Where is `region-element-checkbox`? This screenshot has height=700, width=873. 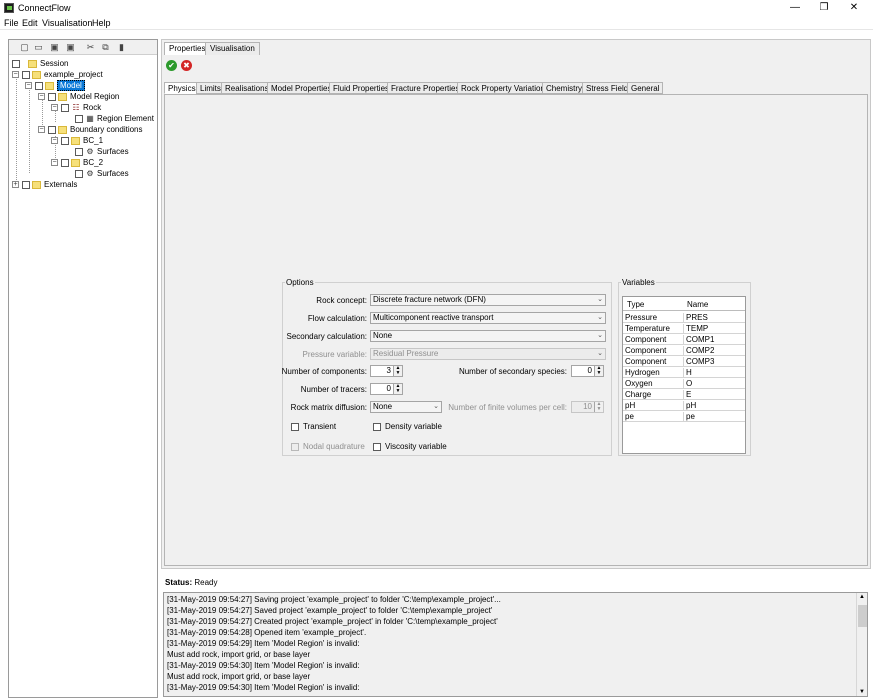 region-element-checkbox is located at coordinates (79, 118).